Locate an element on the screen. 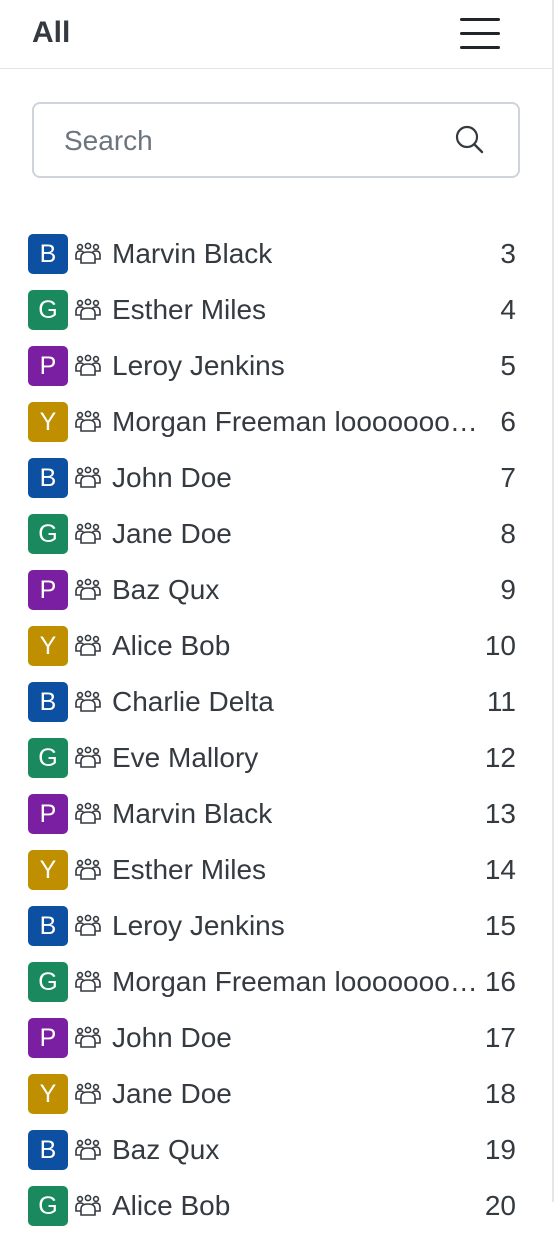 Image resolution: width=554 pixels, height=1234 pixels. list-item: G Jane Doe 8 is located at coordinates (276, 534).